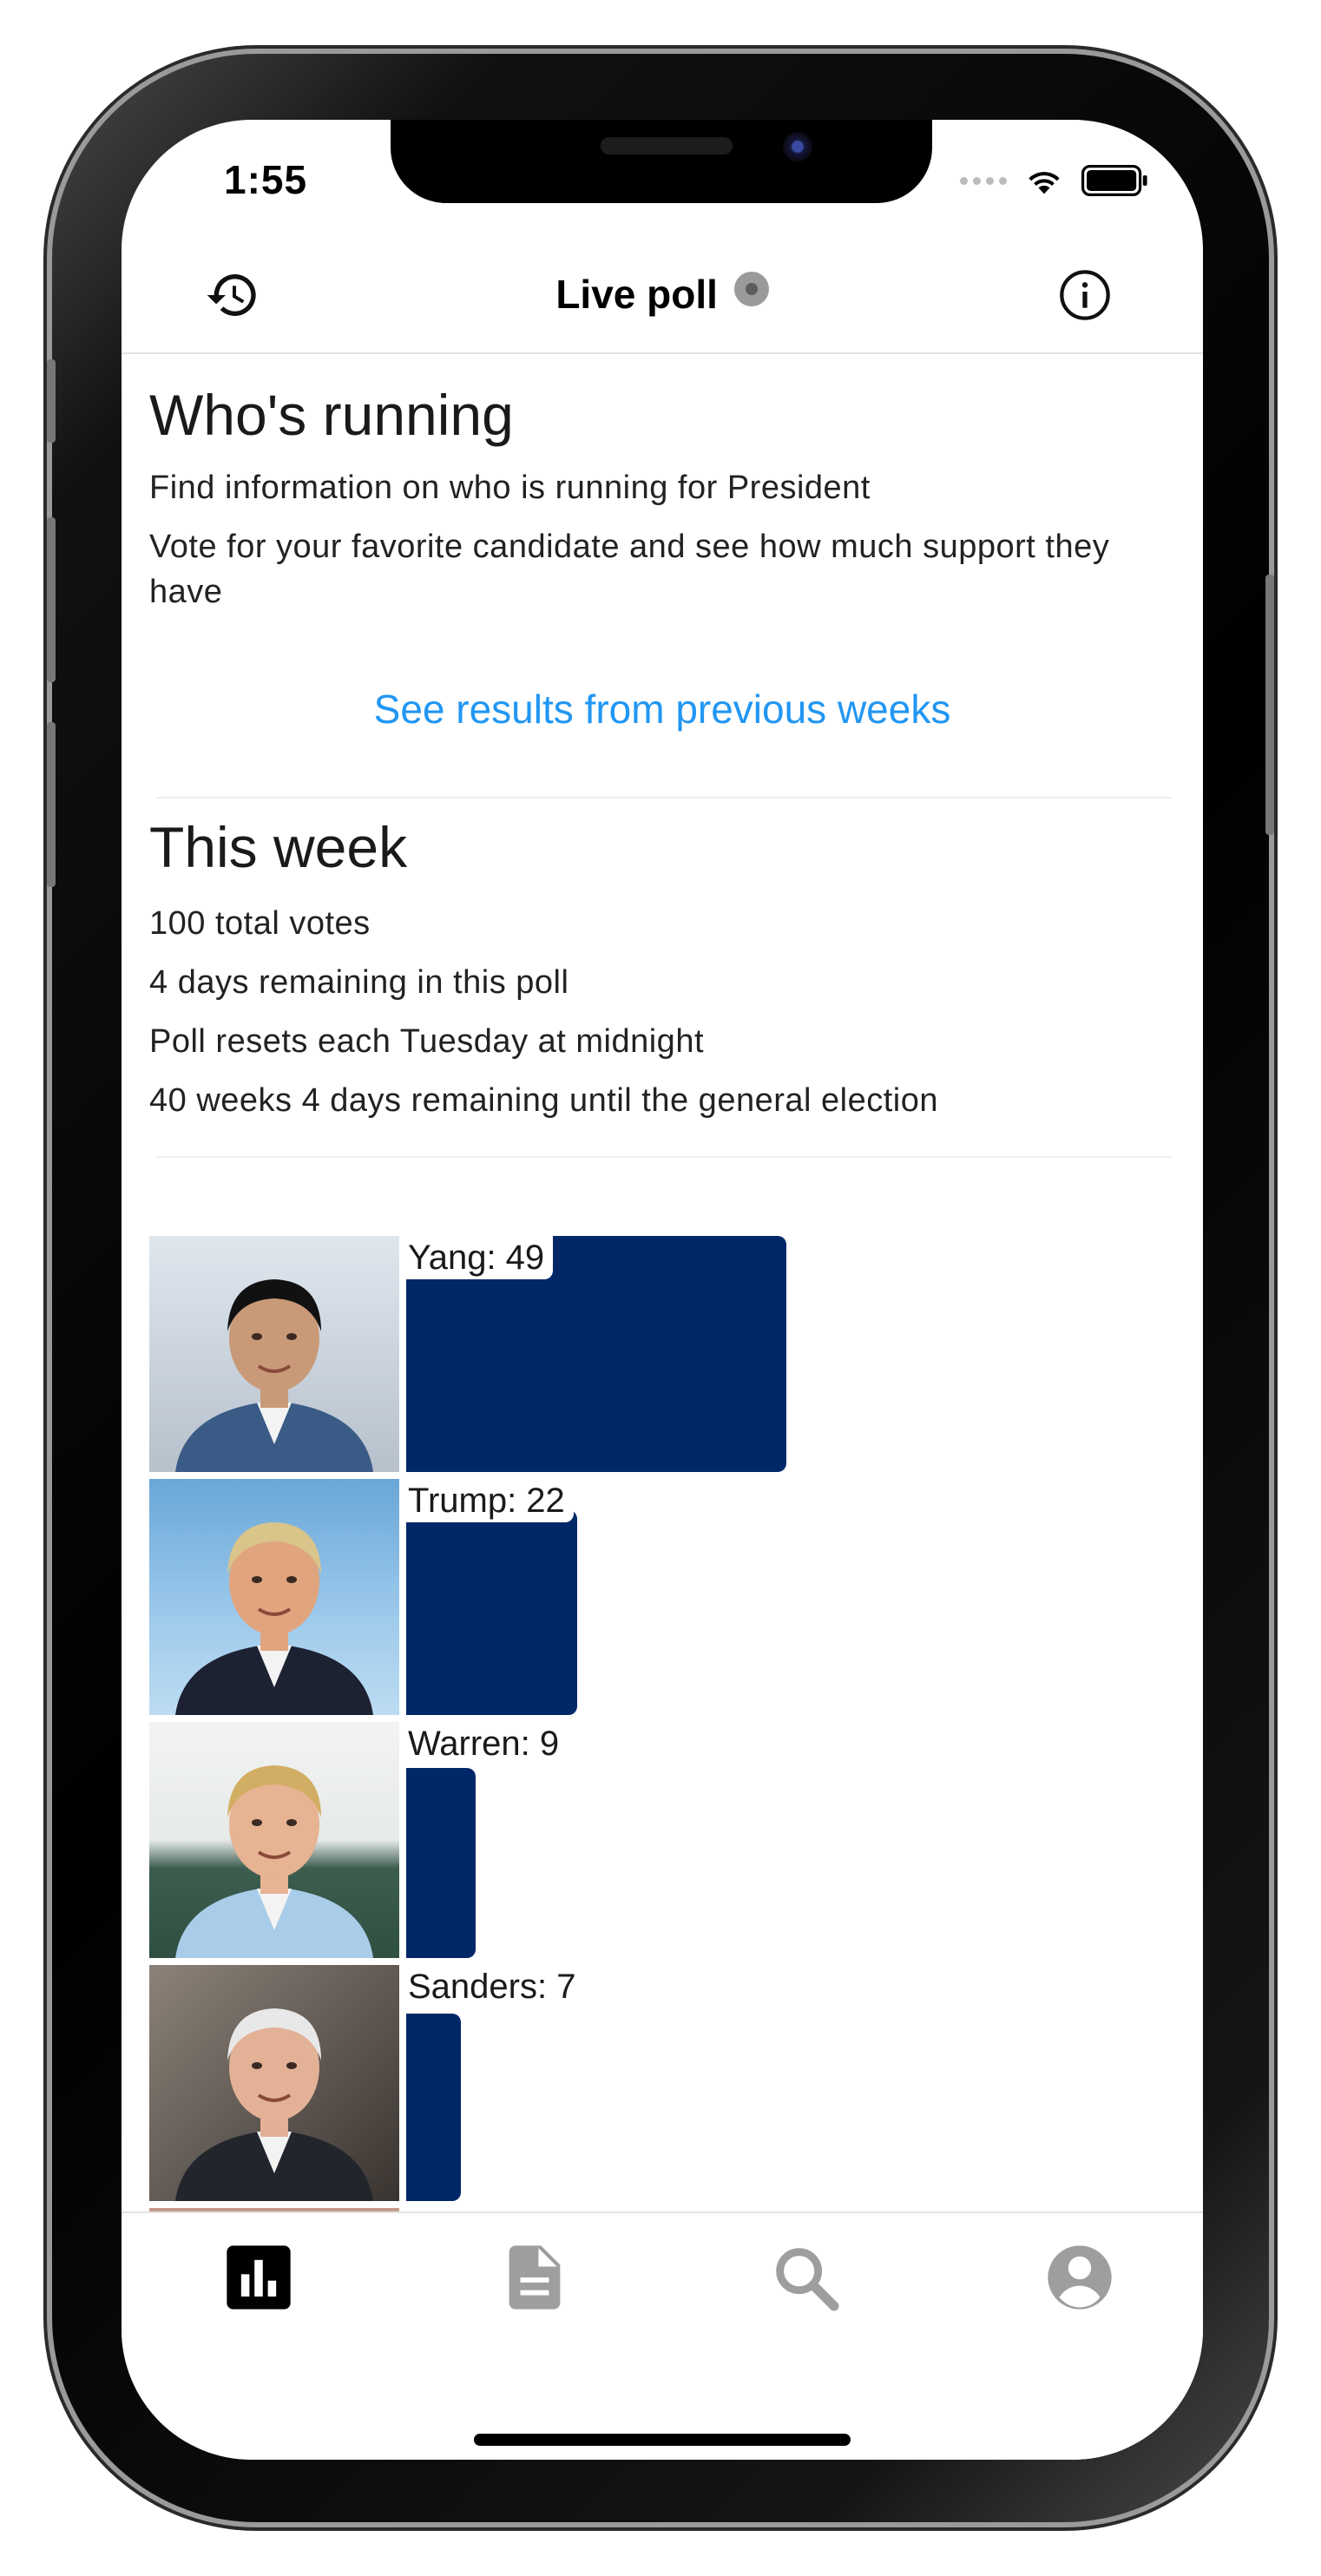 The width and height of the screenshot is (1321, 2576). What do you see at coordinates (534, 2278) in the screenshot?
I see `document-icon` at bounding box center [534, 2278].